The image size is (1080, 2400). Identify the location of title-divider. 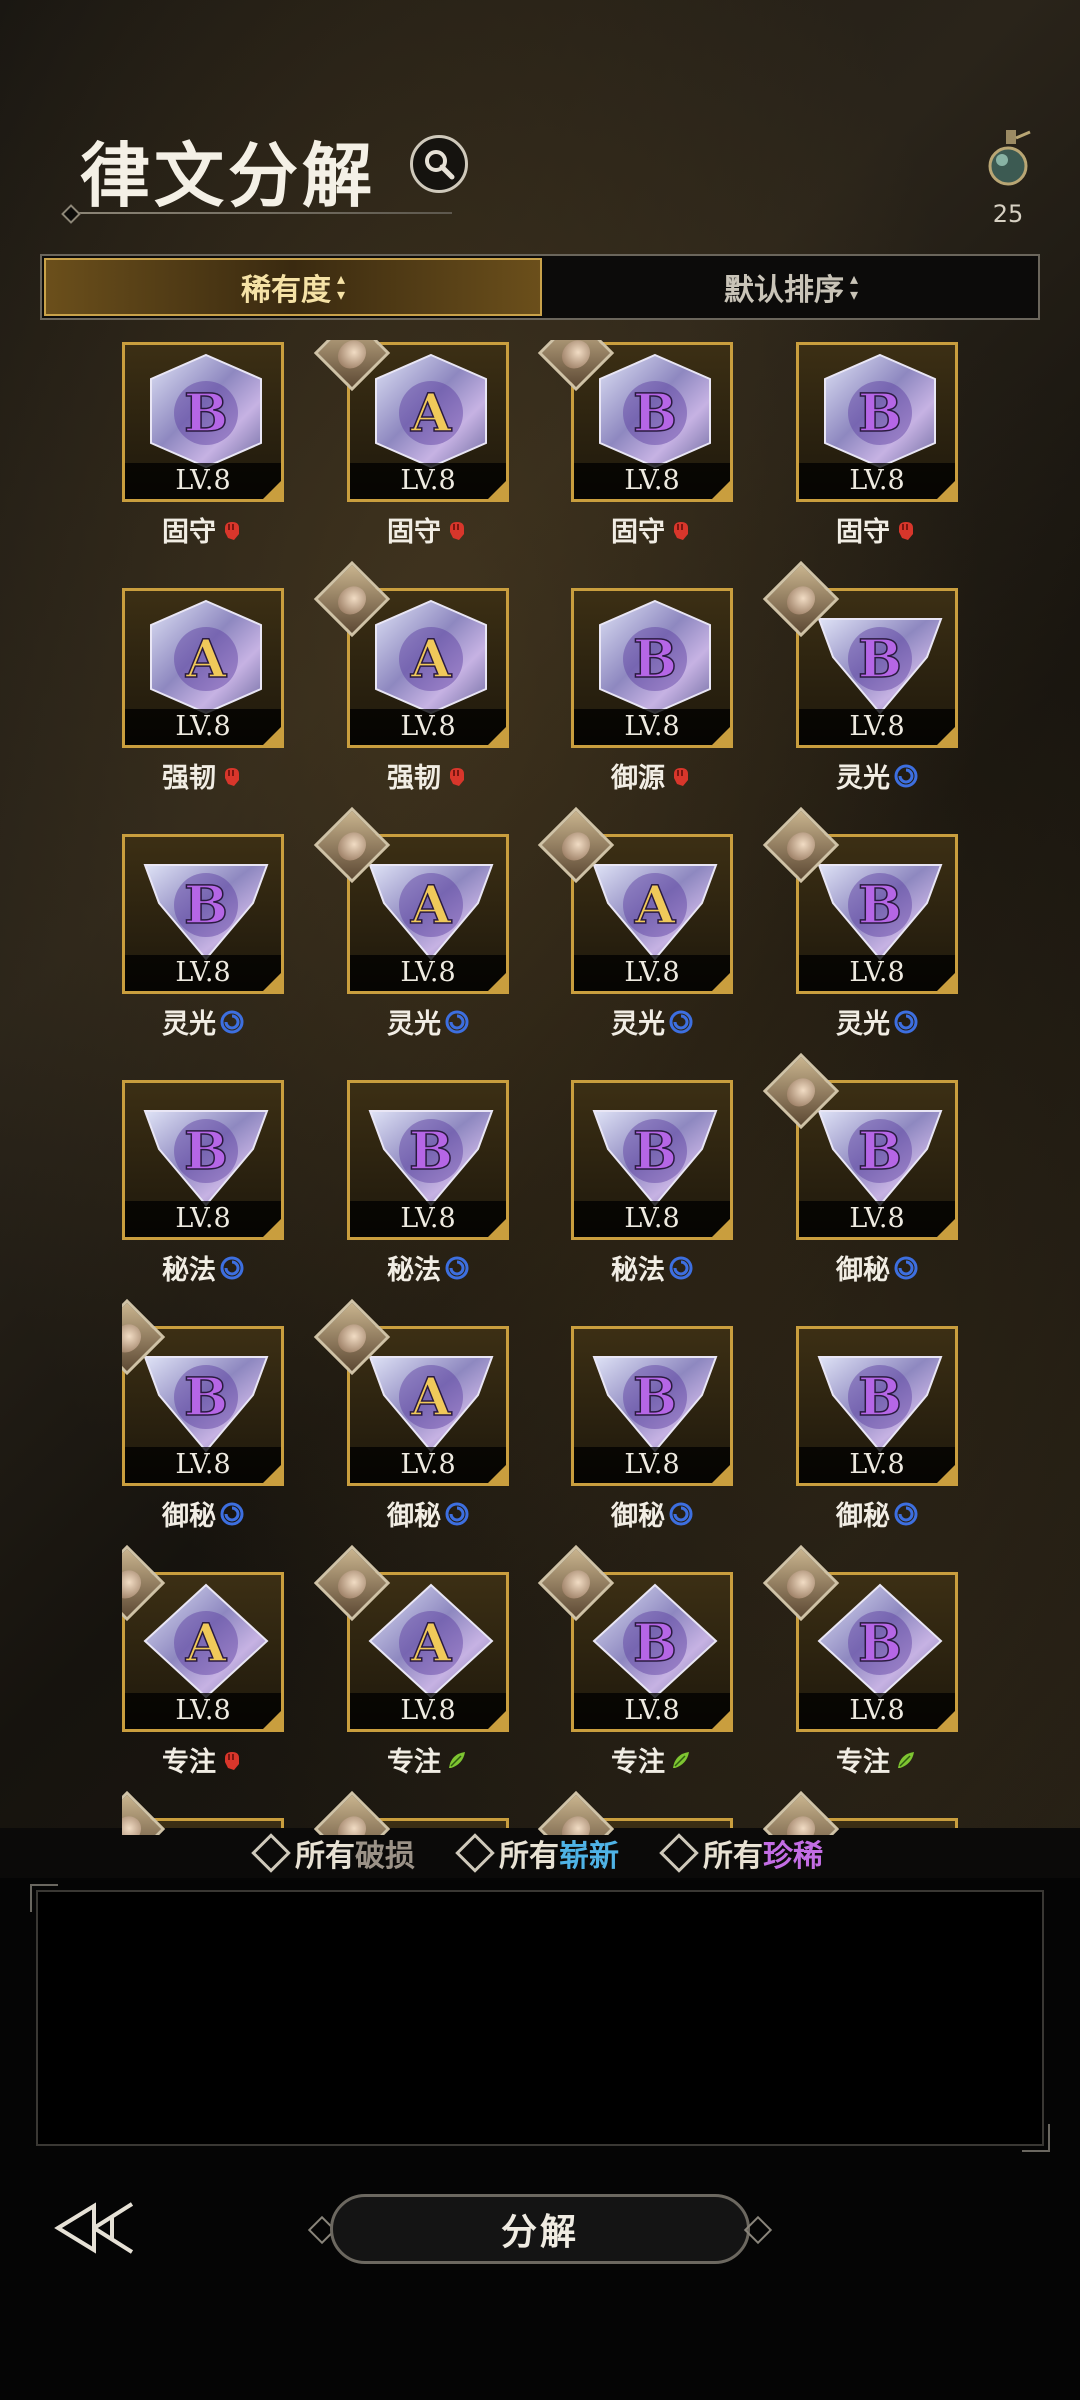
(258, 213).